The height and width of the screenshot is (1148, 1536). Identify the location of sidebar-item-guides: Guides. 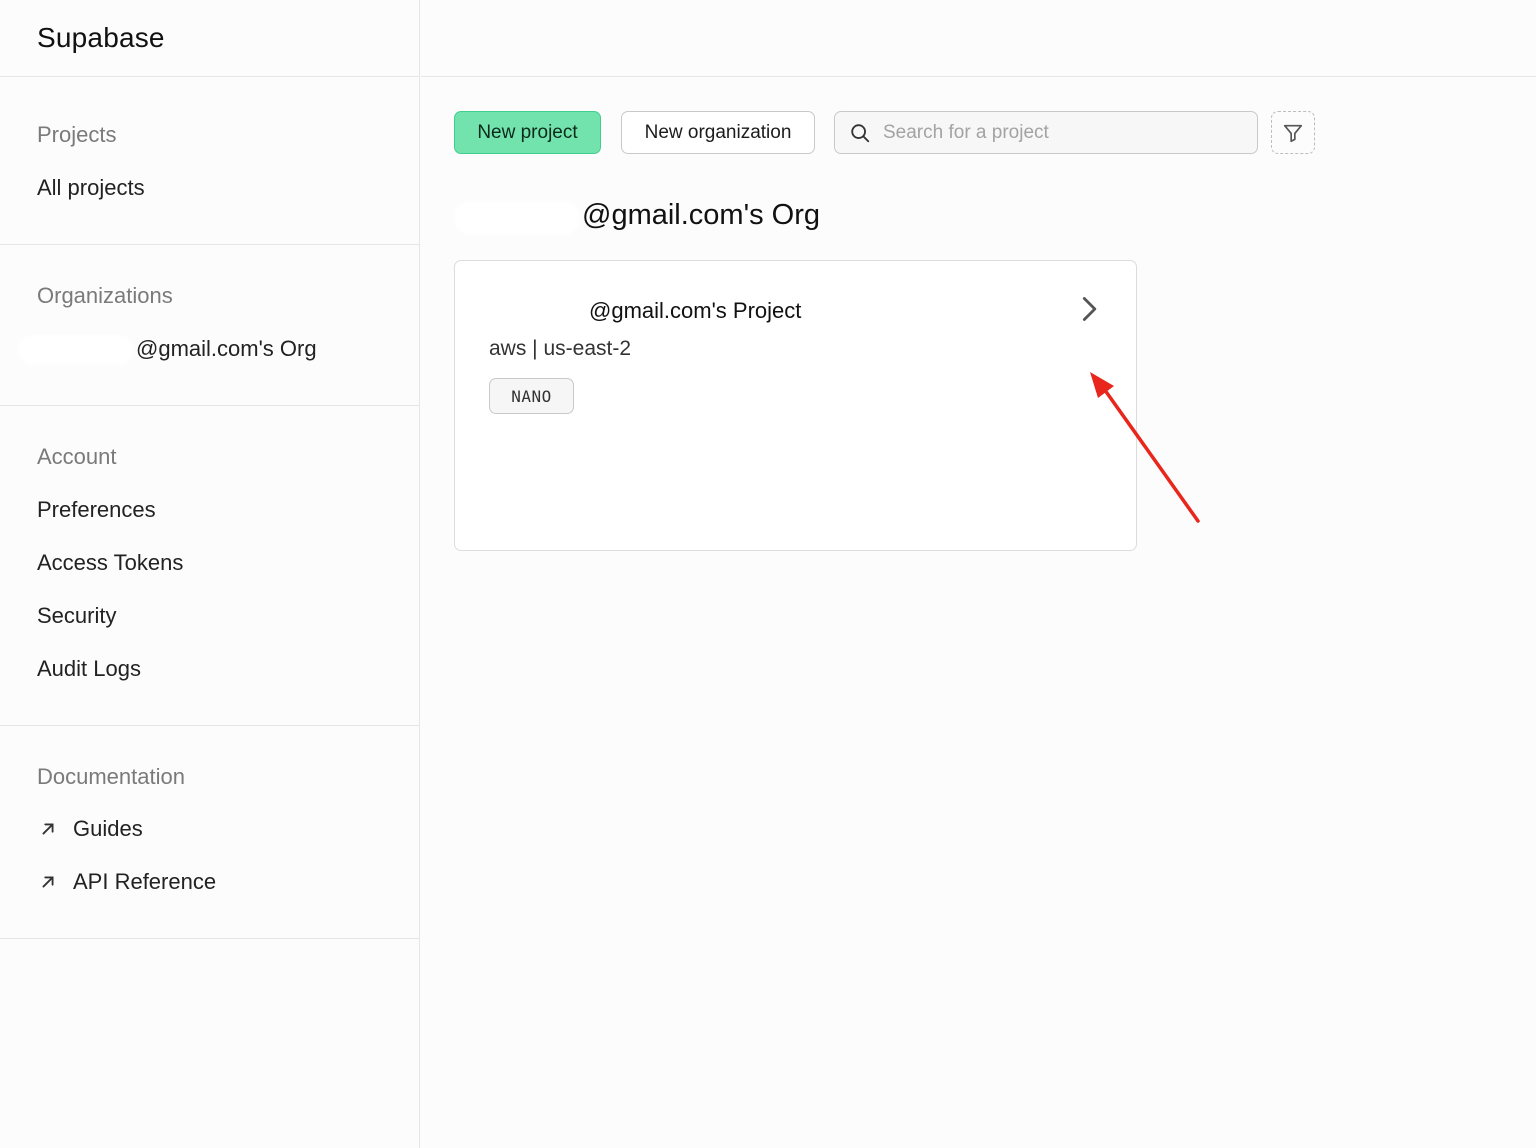
(90, 829).